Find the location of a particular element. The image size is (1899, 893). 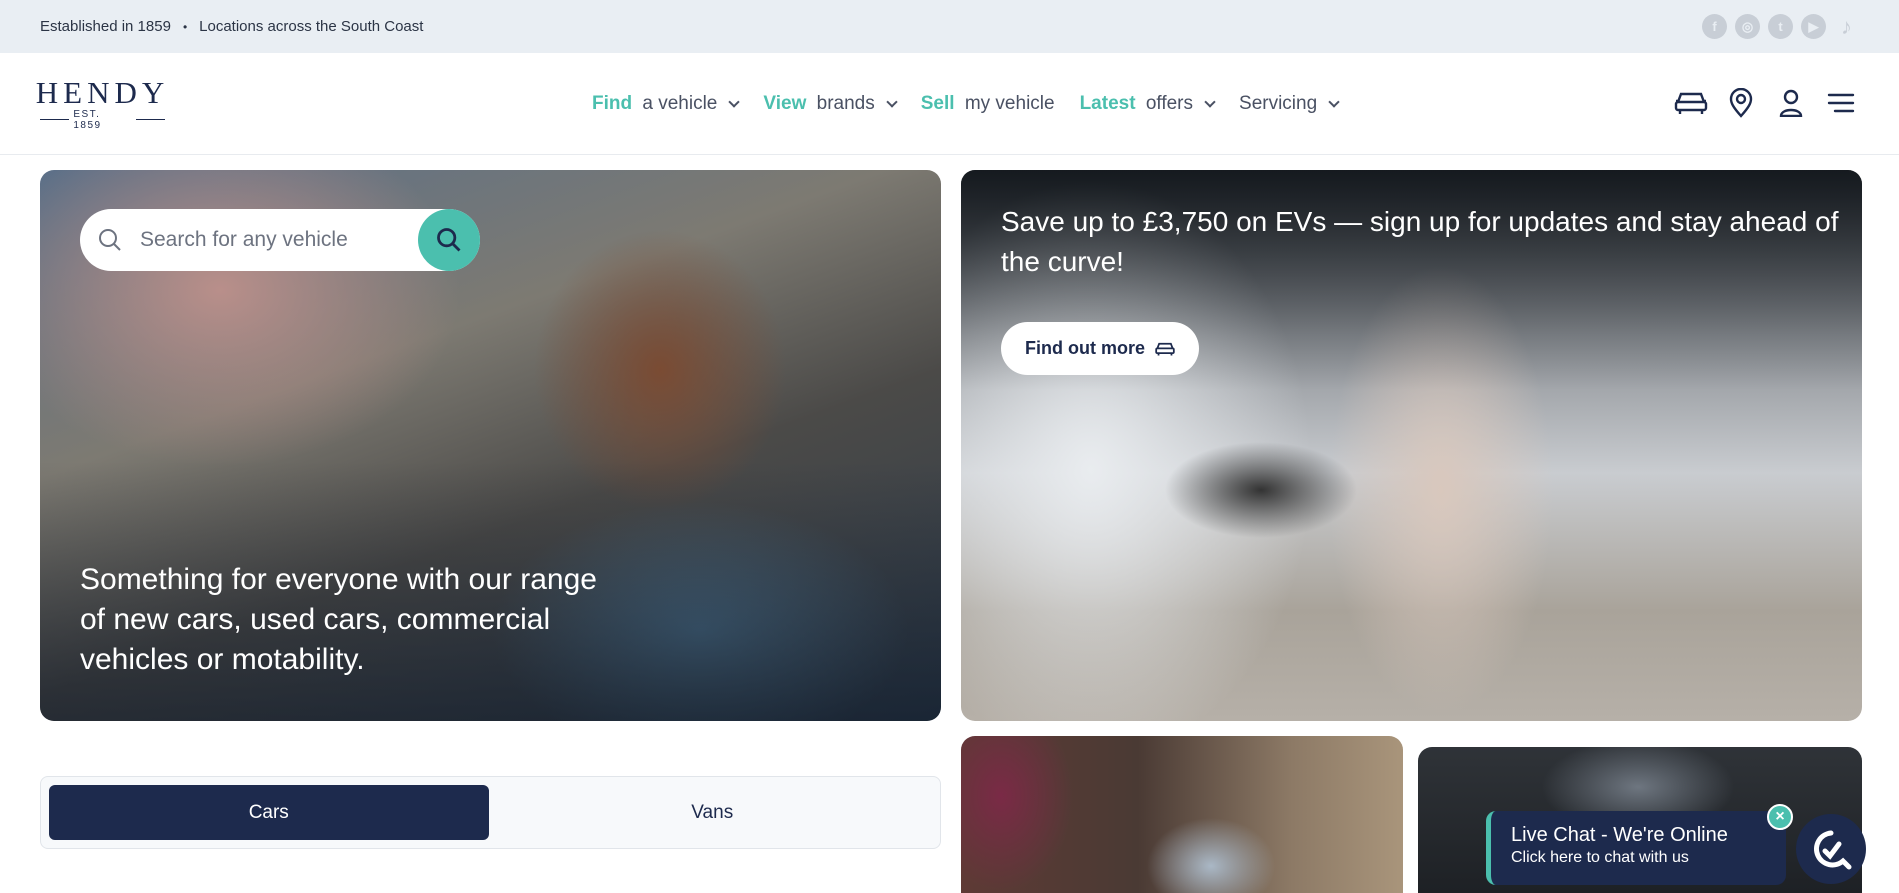

nav-view-brands: View brands is located at coordinates (830, 104).